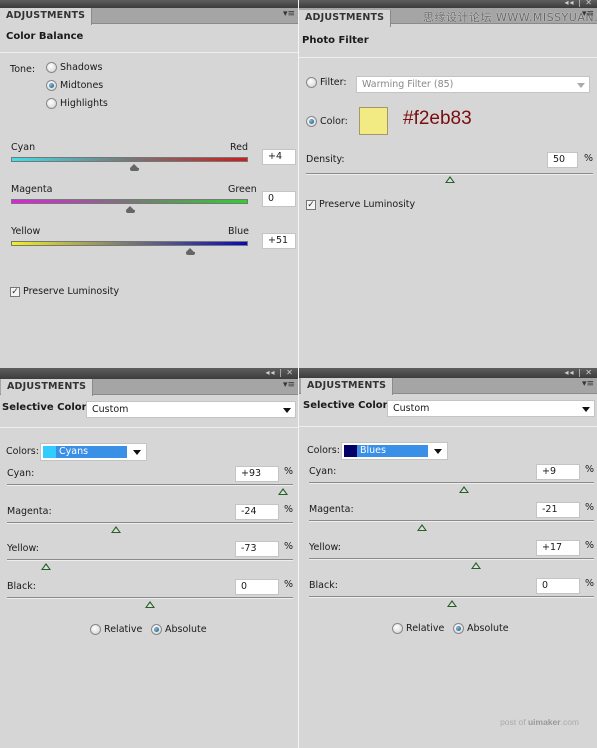 Image resolution: width=597 pixels, height=748 pixels. I want to click on slider-value-input: +9, so click(558, 472).